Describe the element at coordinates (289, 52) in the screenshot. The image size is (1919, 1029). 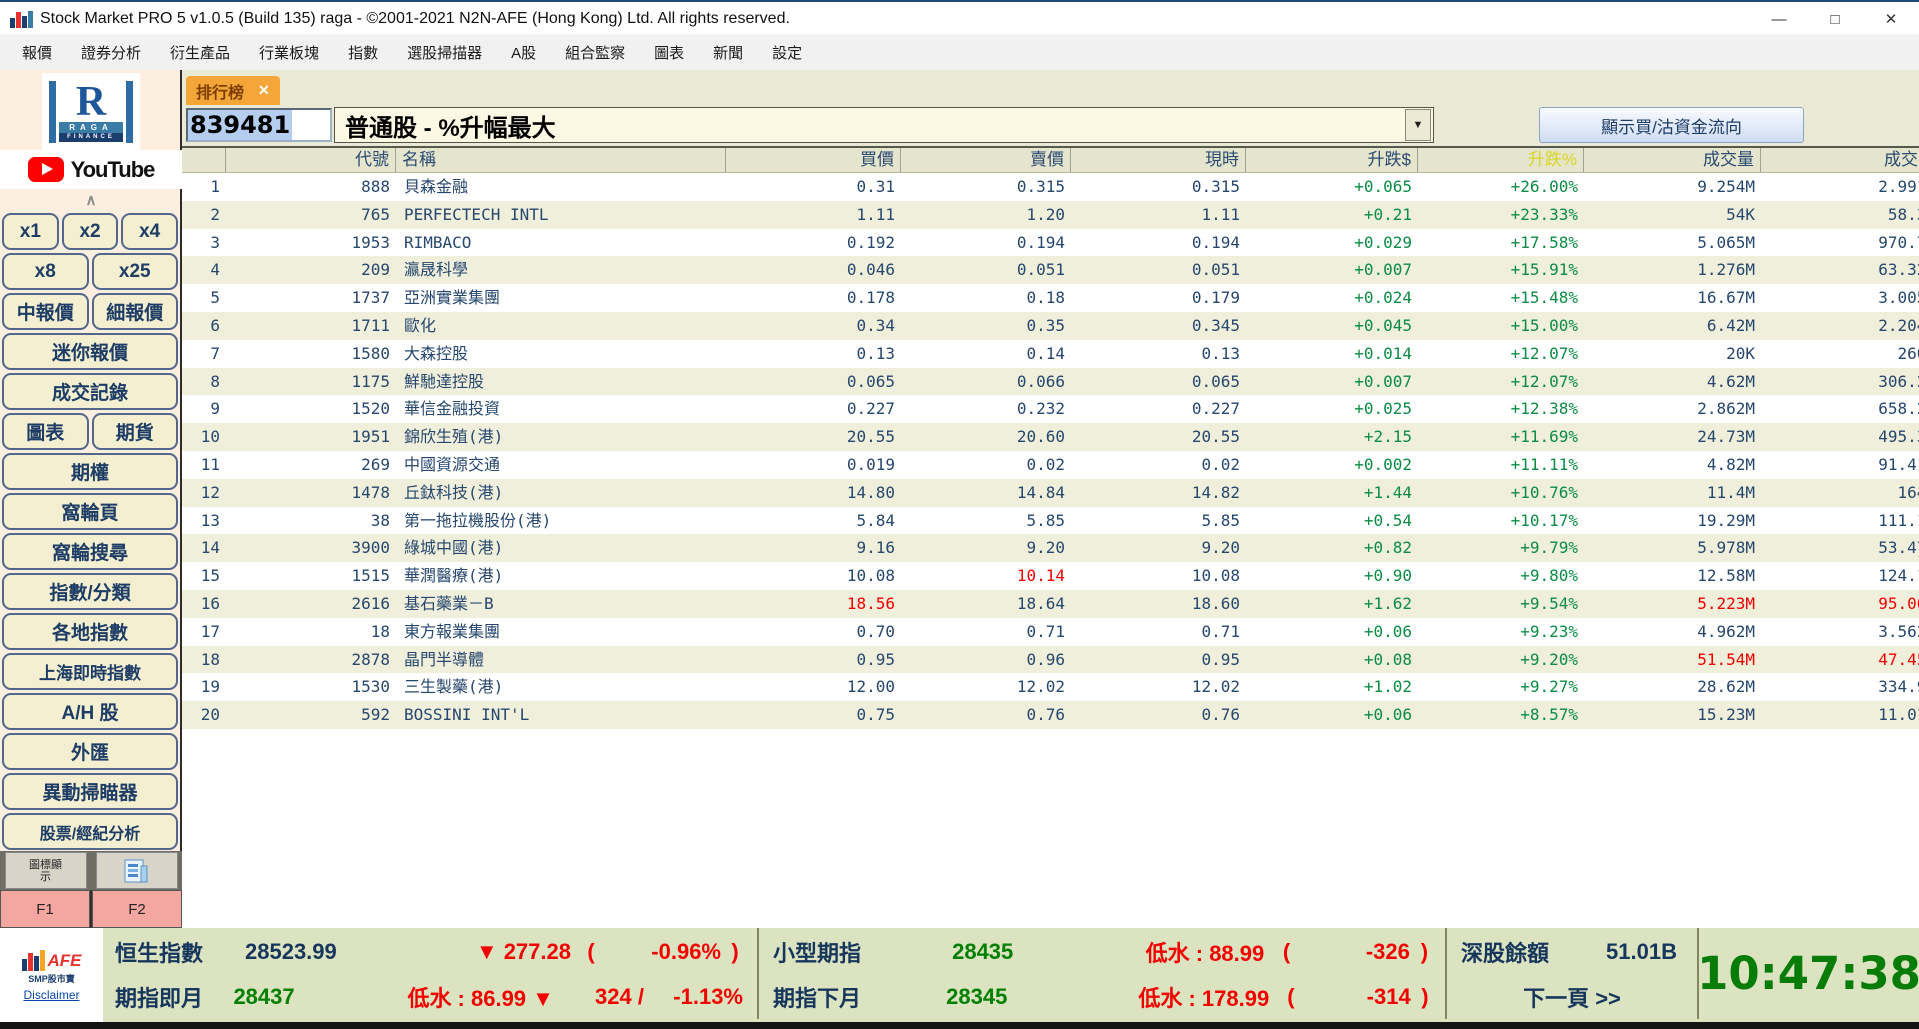
I see `menu-item-4: 行業板塊` at that location.